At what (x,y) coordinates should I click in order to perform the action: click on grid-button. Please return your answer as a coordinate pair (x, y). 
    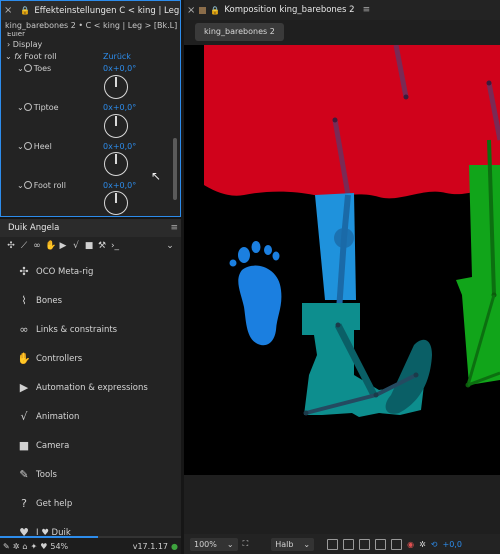
    Looking at the image, I should click on (381, 544).